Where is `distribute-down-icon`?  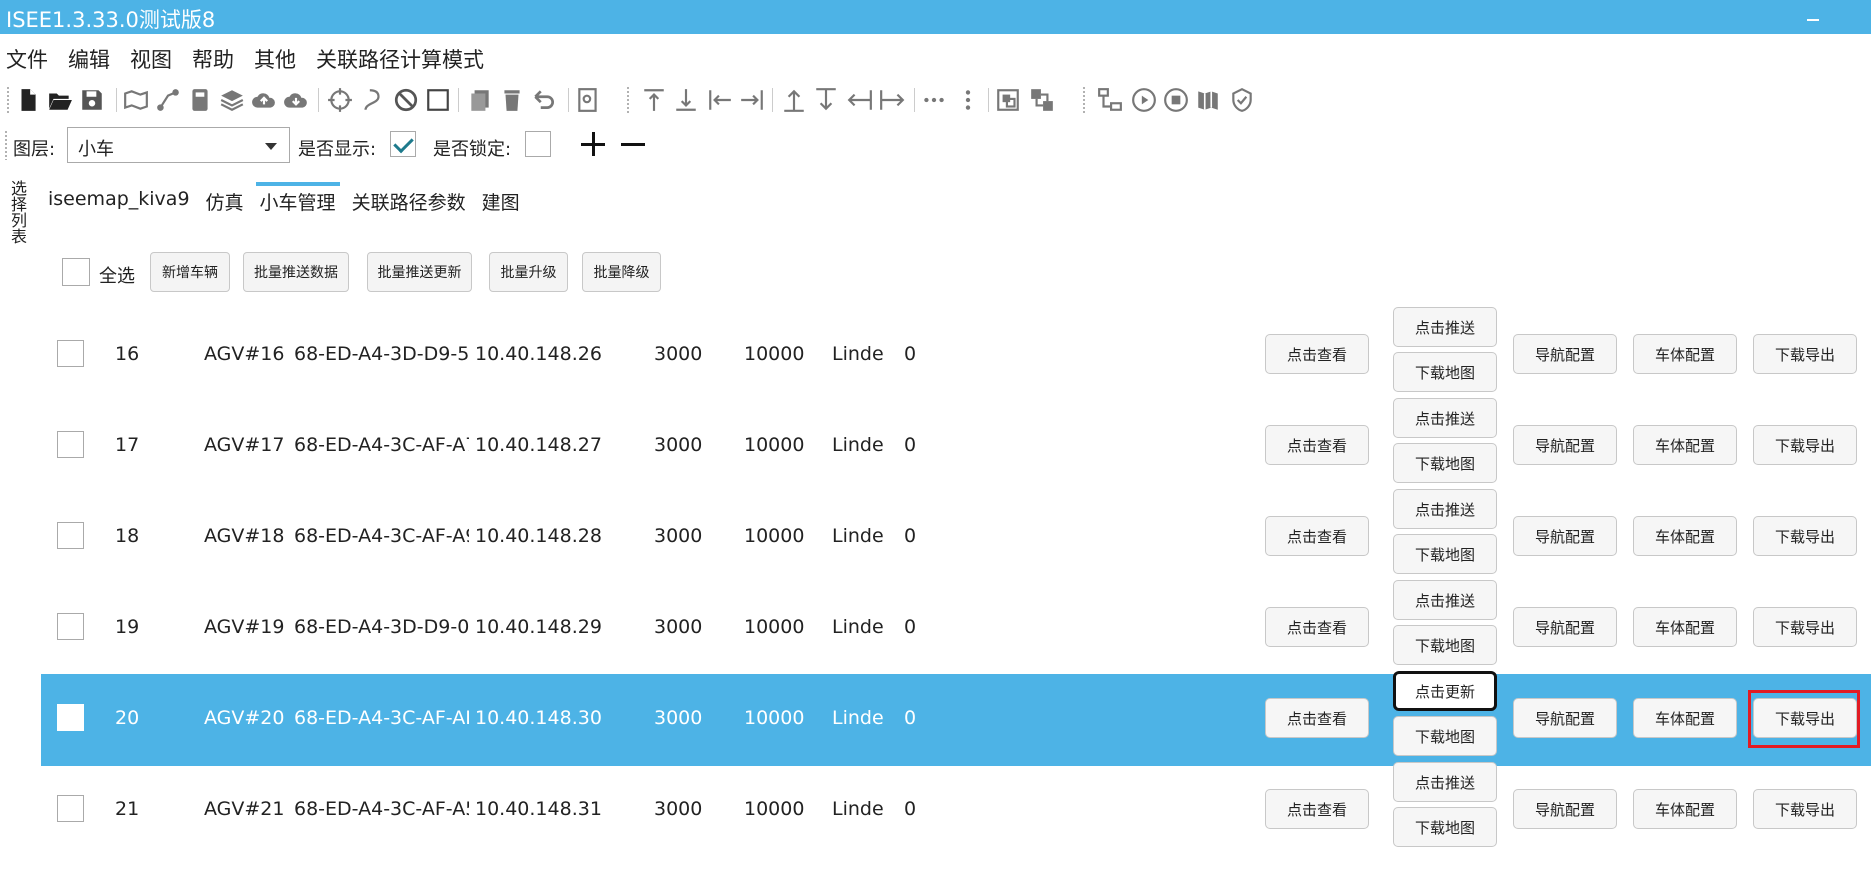
distribute-down-icon is located at coordinates (826, 100).